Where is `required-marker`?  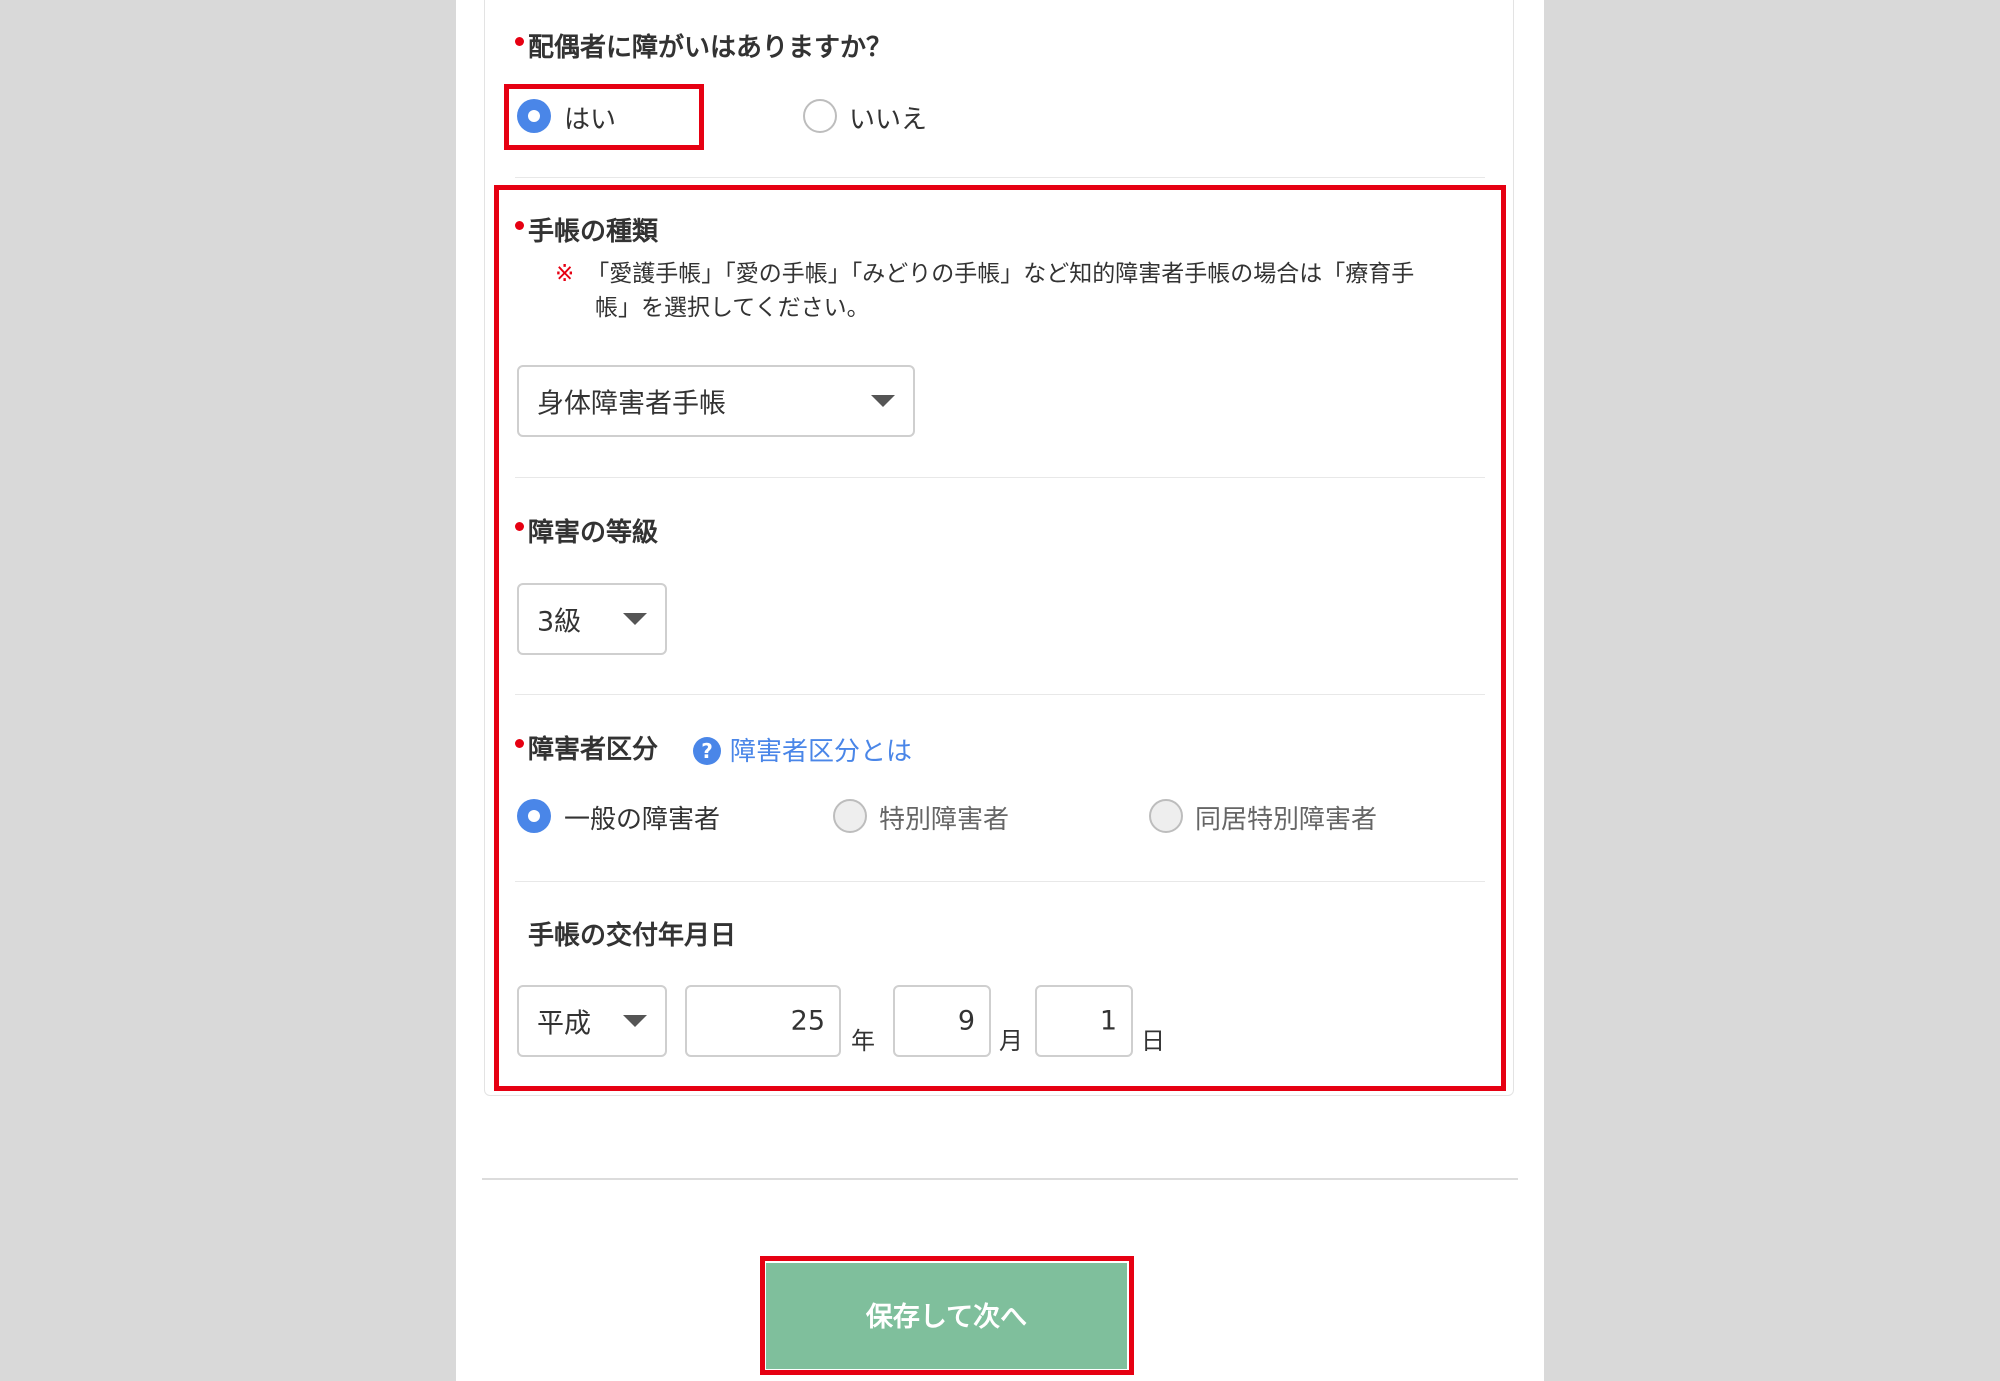
required-marker is located at coordinates (519, 41).